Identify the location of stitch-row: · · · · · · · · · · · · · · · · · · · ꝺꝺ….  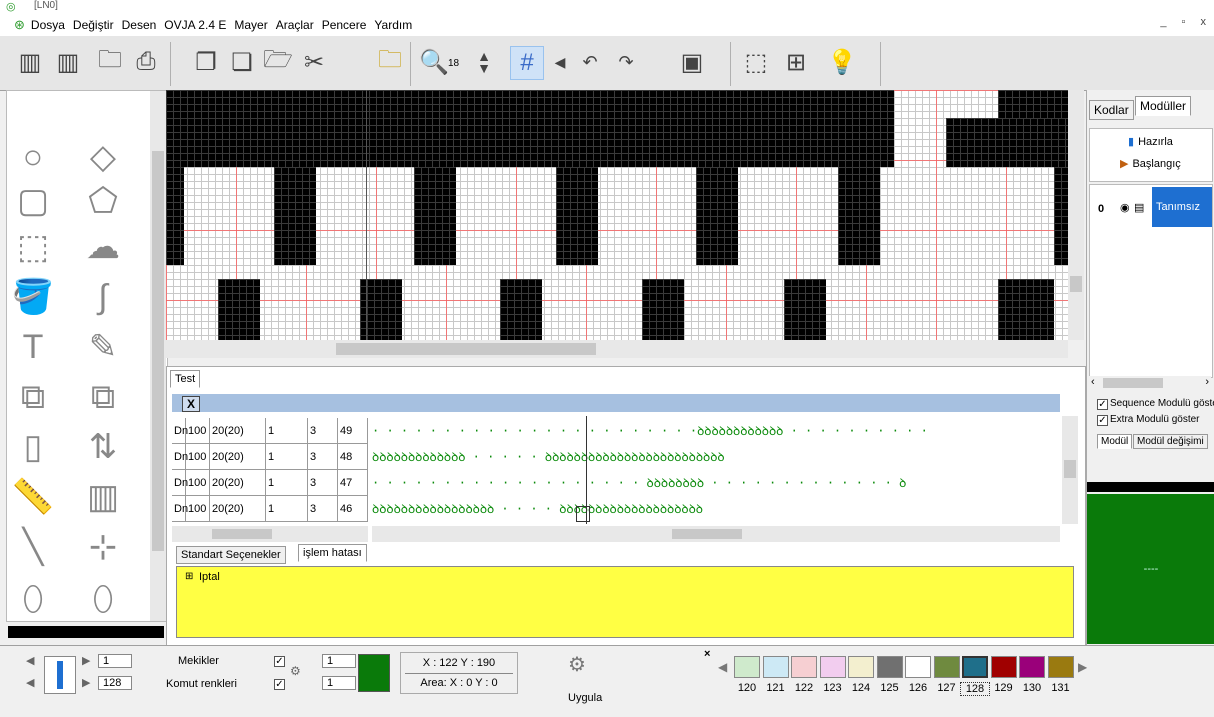
(716, 483).